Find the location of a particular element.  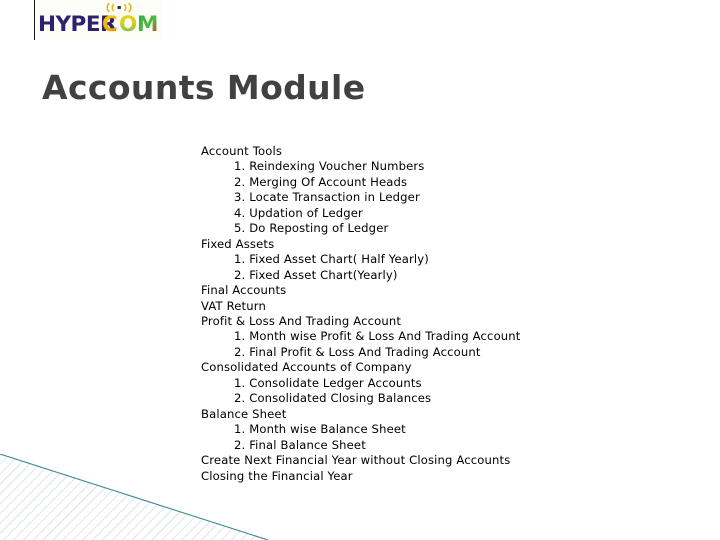

content-heading: Closing the Financial Year is located at coordinates (277, 475).